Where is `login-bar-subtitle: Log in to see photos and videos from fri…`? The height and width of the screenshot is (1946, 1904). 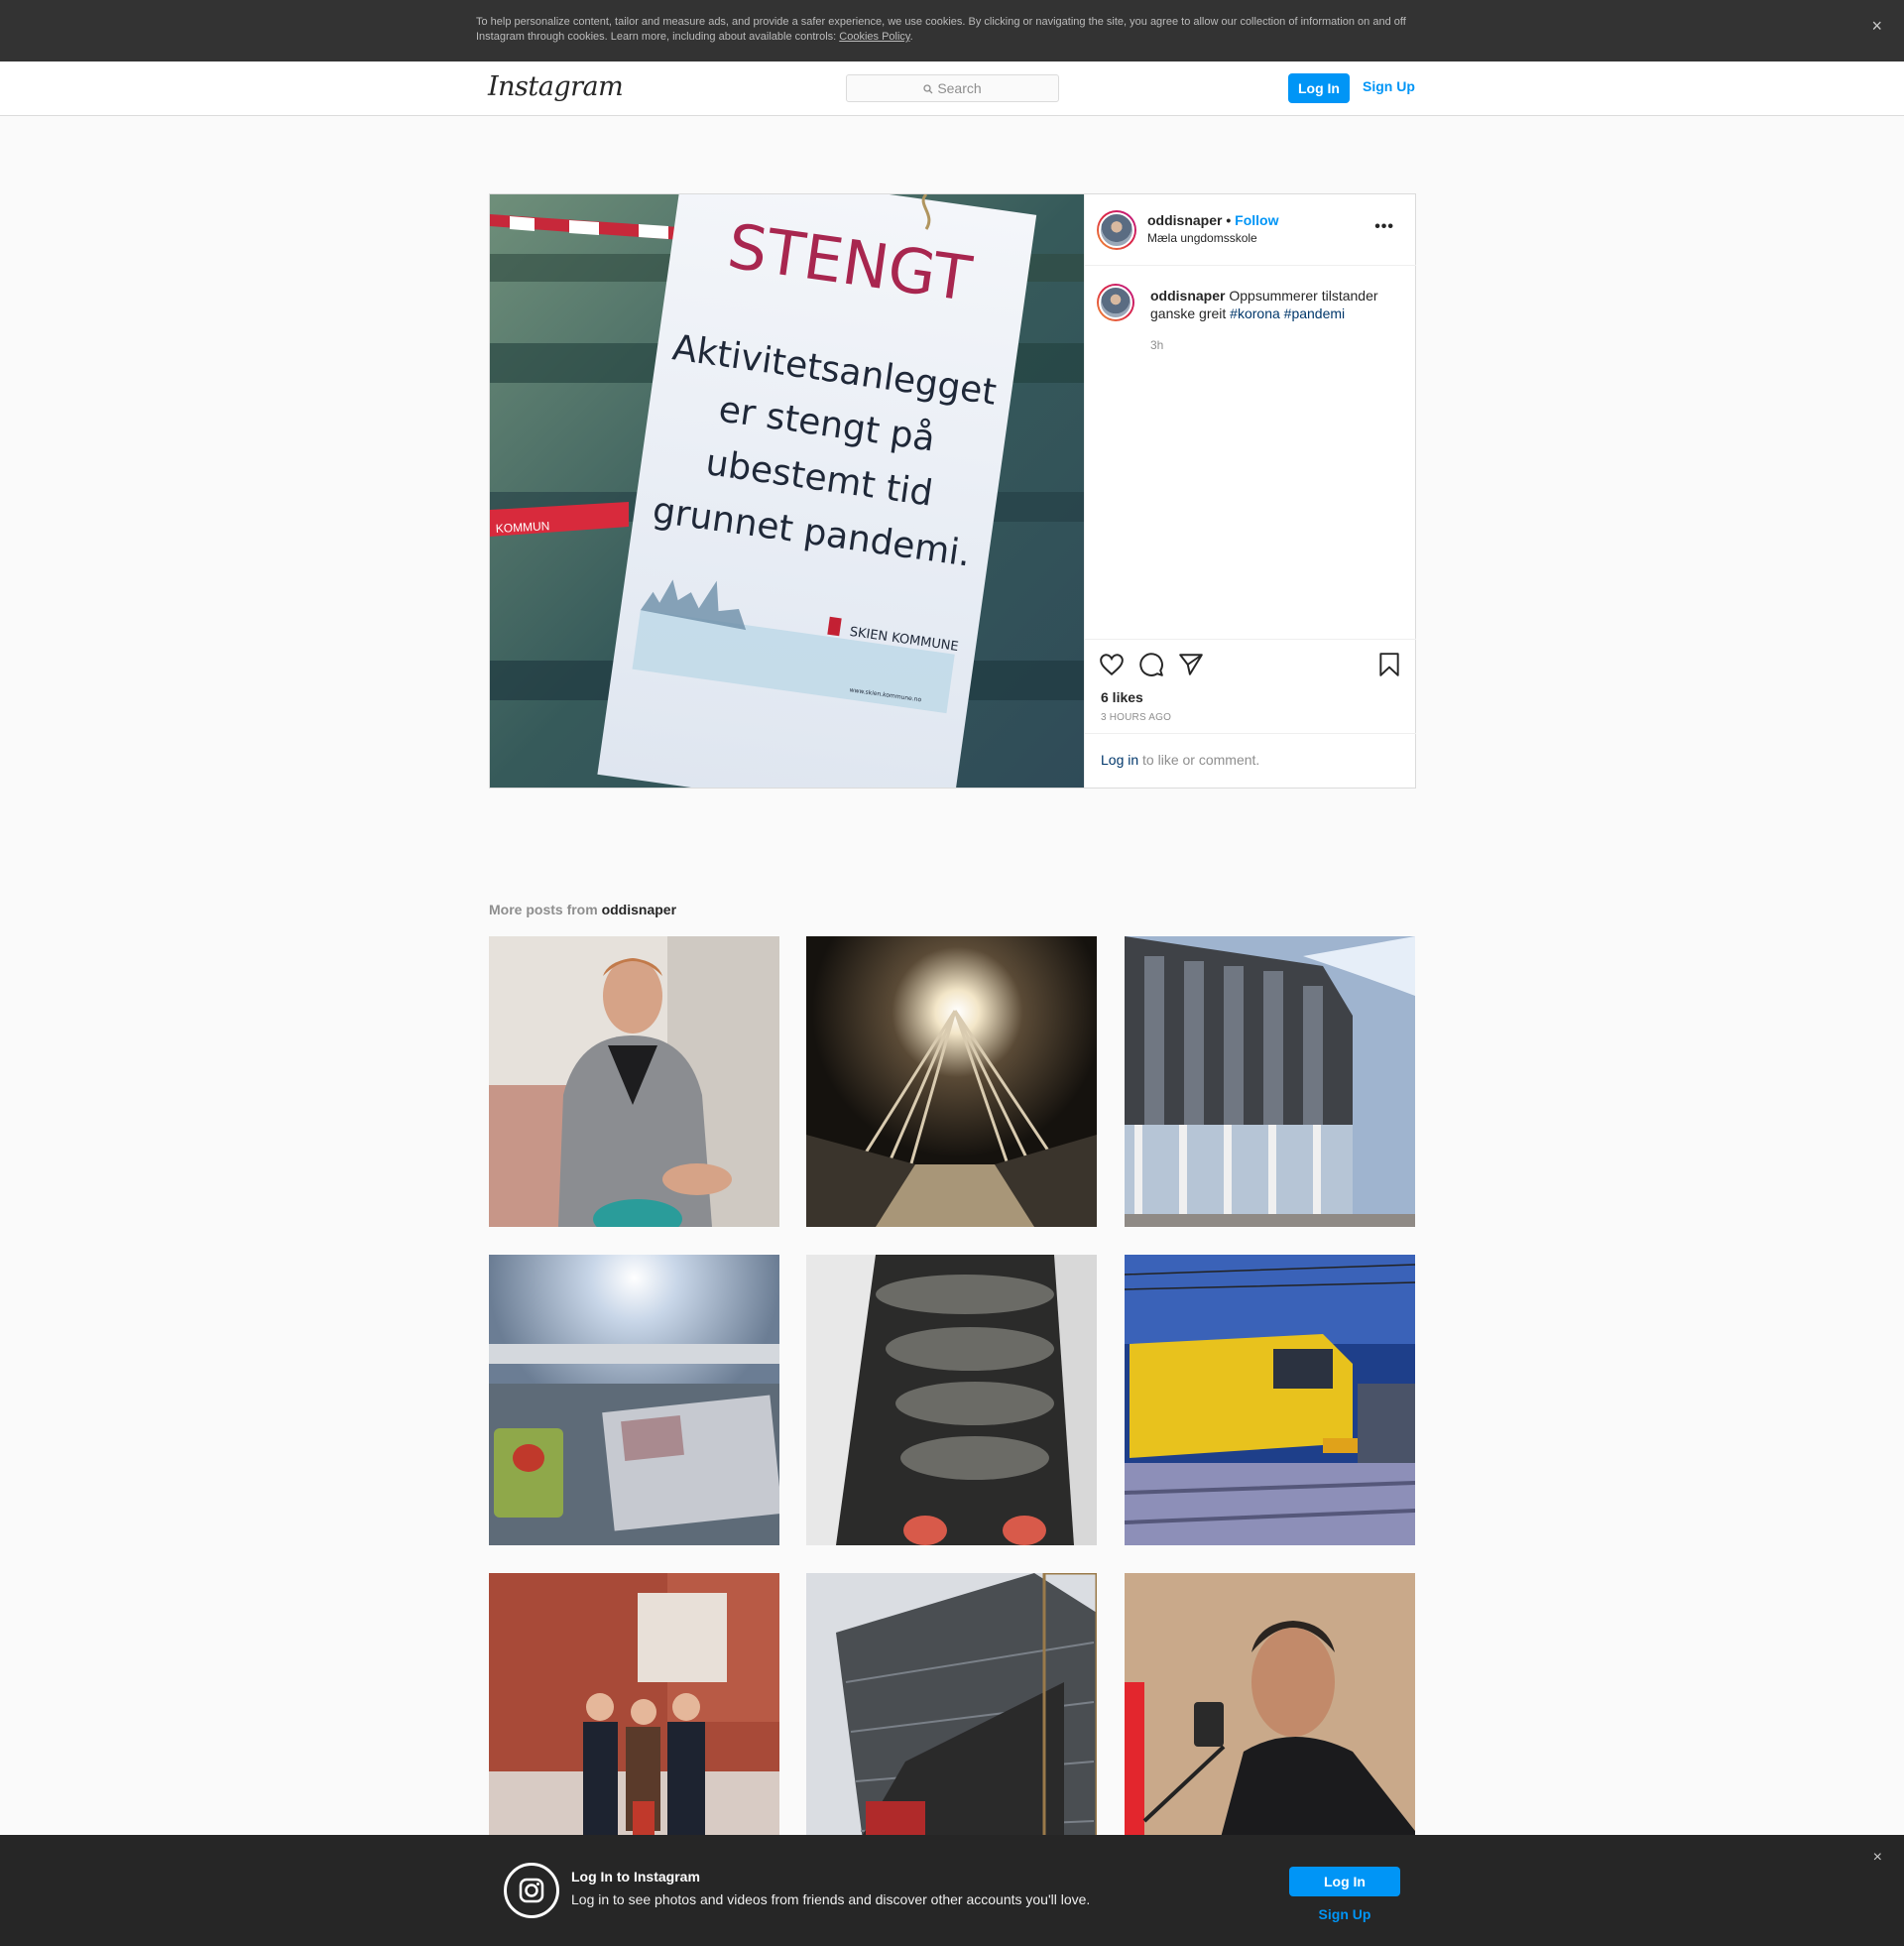 login-bar-subtitle: Log in to see photos and videos from fri… is located at coordinates (831, 1899).